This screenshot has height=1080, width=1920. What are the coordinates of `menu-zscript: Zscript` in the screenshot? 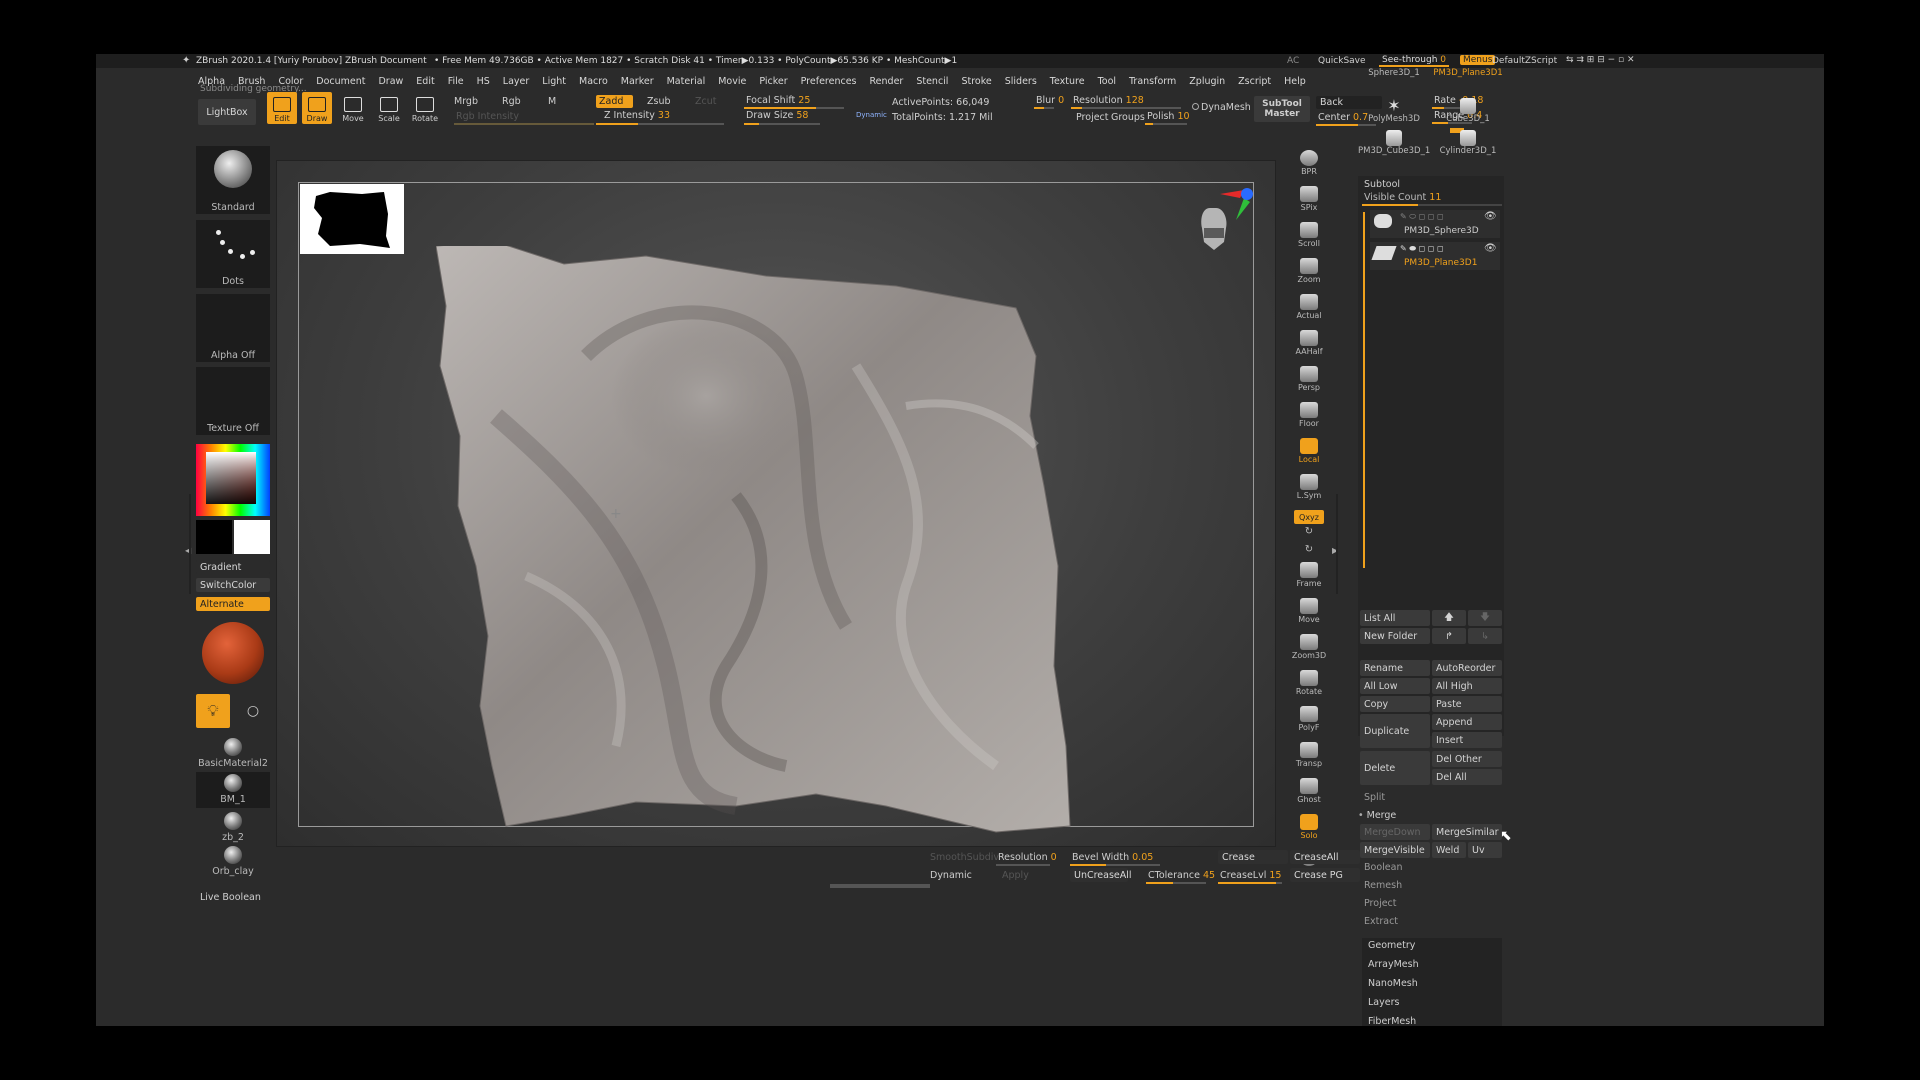 It's located at (1254, 81).